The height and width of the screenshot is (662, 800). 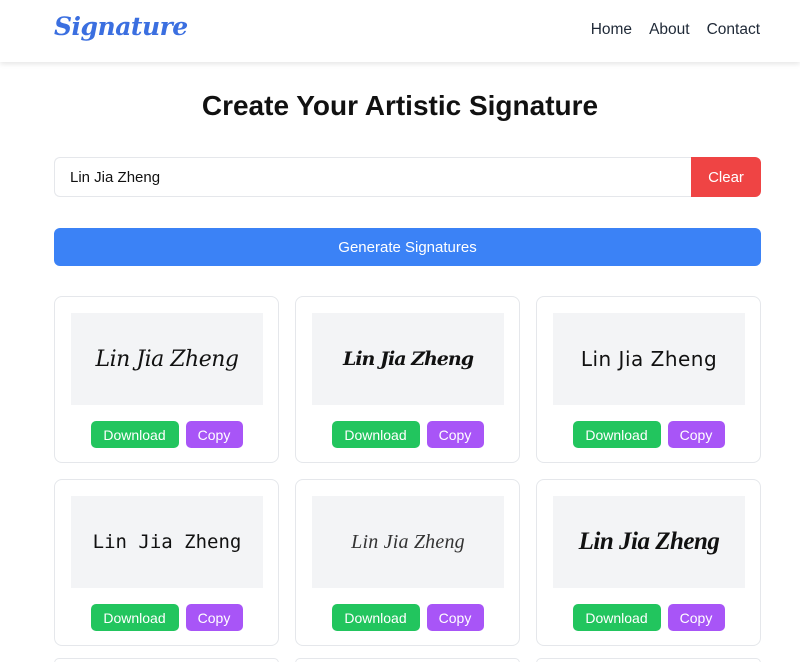 I want to click on nav-links: Home About Contact, so click(x=675, y=30).